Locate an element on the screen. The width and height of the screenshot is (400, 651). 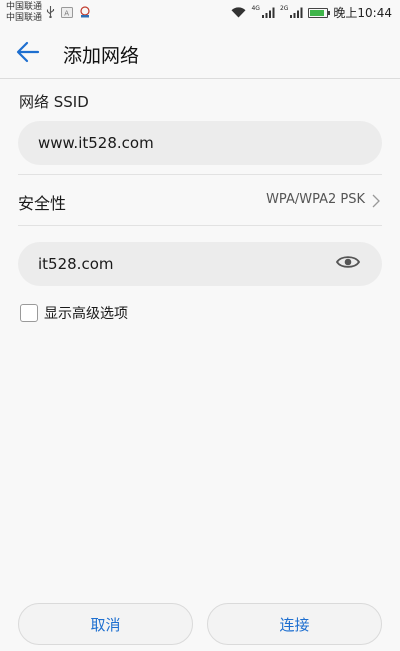
password-field is located at coordinates (200, 264).